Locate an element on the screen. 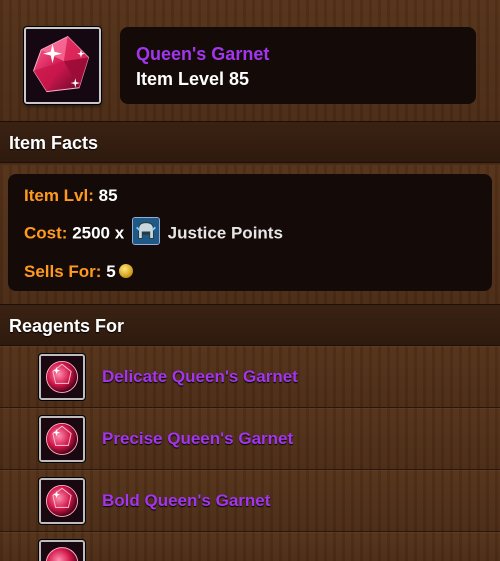 Image resolution: width=500 pixels, height=561 pixels. garnet-gem-icon is located at coordinates (62, 65).